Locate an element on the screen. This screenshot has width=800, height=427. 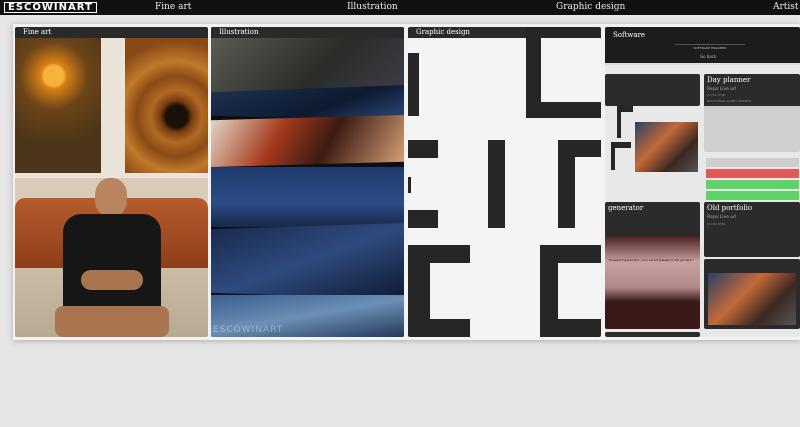
day-planner-tech: JS CSS HTML is located at coordinates (716, 95).